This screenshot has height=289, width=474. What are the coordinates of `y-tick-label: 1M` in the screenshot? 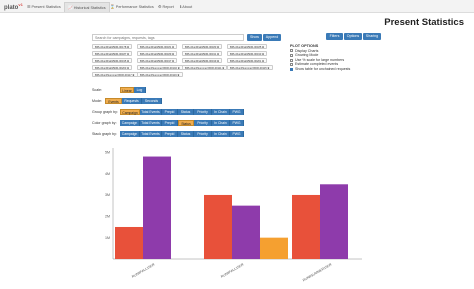 It's located at (107, 238).